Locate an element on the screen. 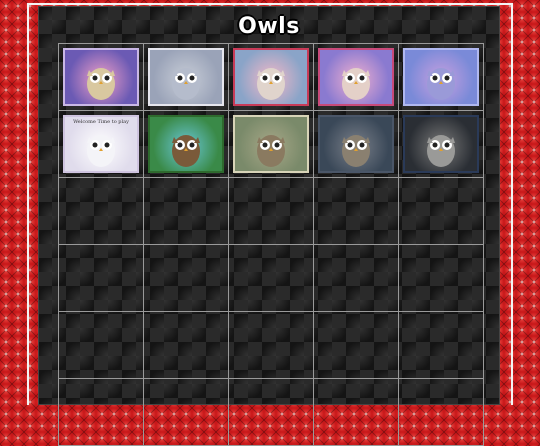 This screenshot has width=540, height=446. thumbnail-link: Welcome Time to play is located at coordinates (101, 144).